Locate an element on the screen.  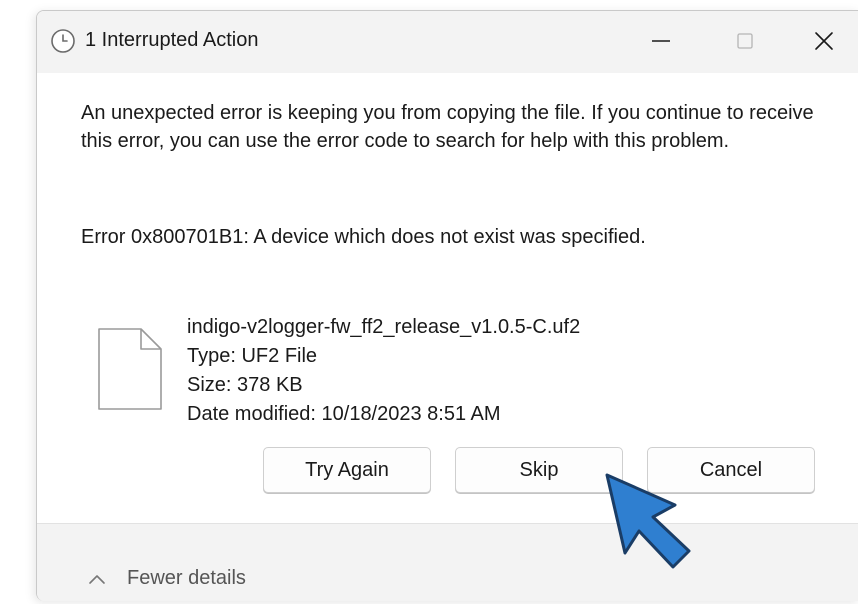
dialog-footer: Fewer details is located at coordinates (447, 562).